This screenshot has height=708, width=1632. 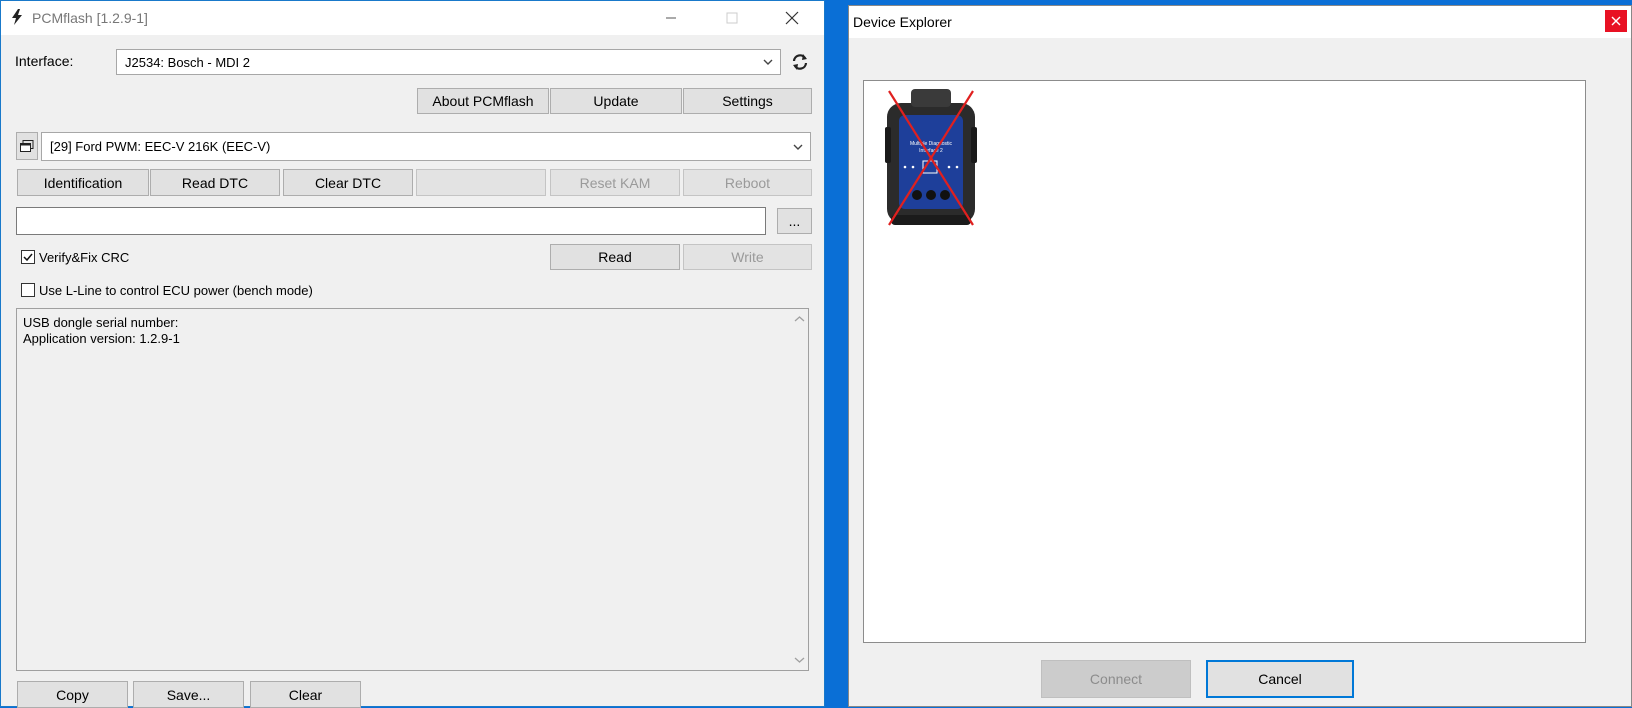 What do you see at coordinates (671, 18) in the screenshot?
I see `minimize-icon` at bounding box center [671, 18].